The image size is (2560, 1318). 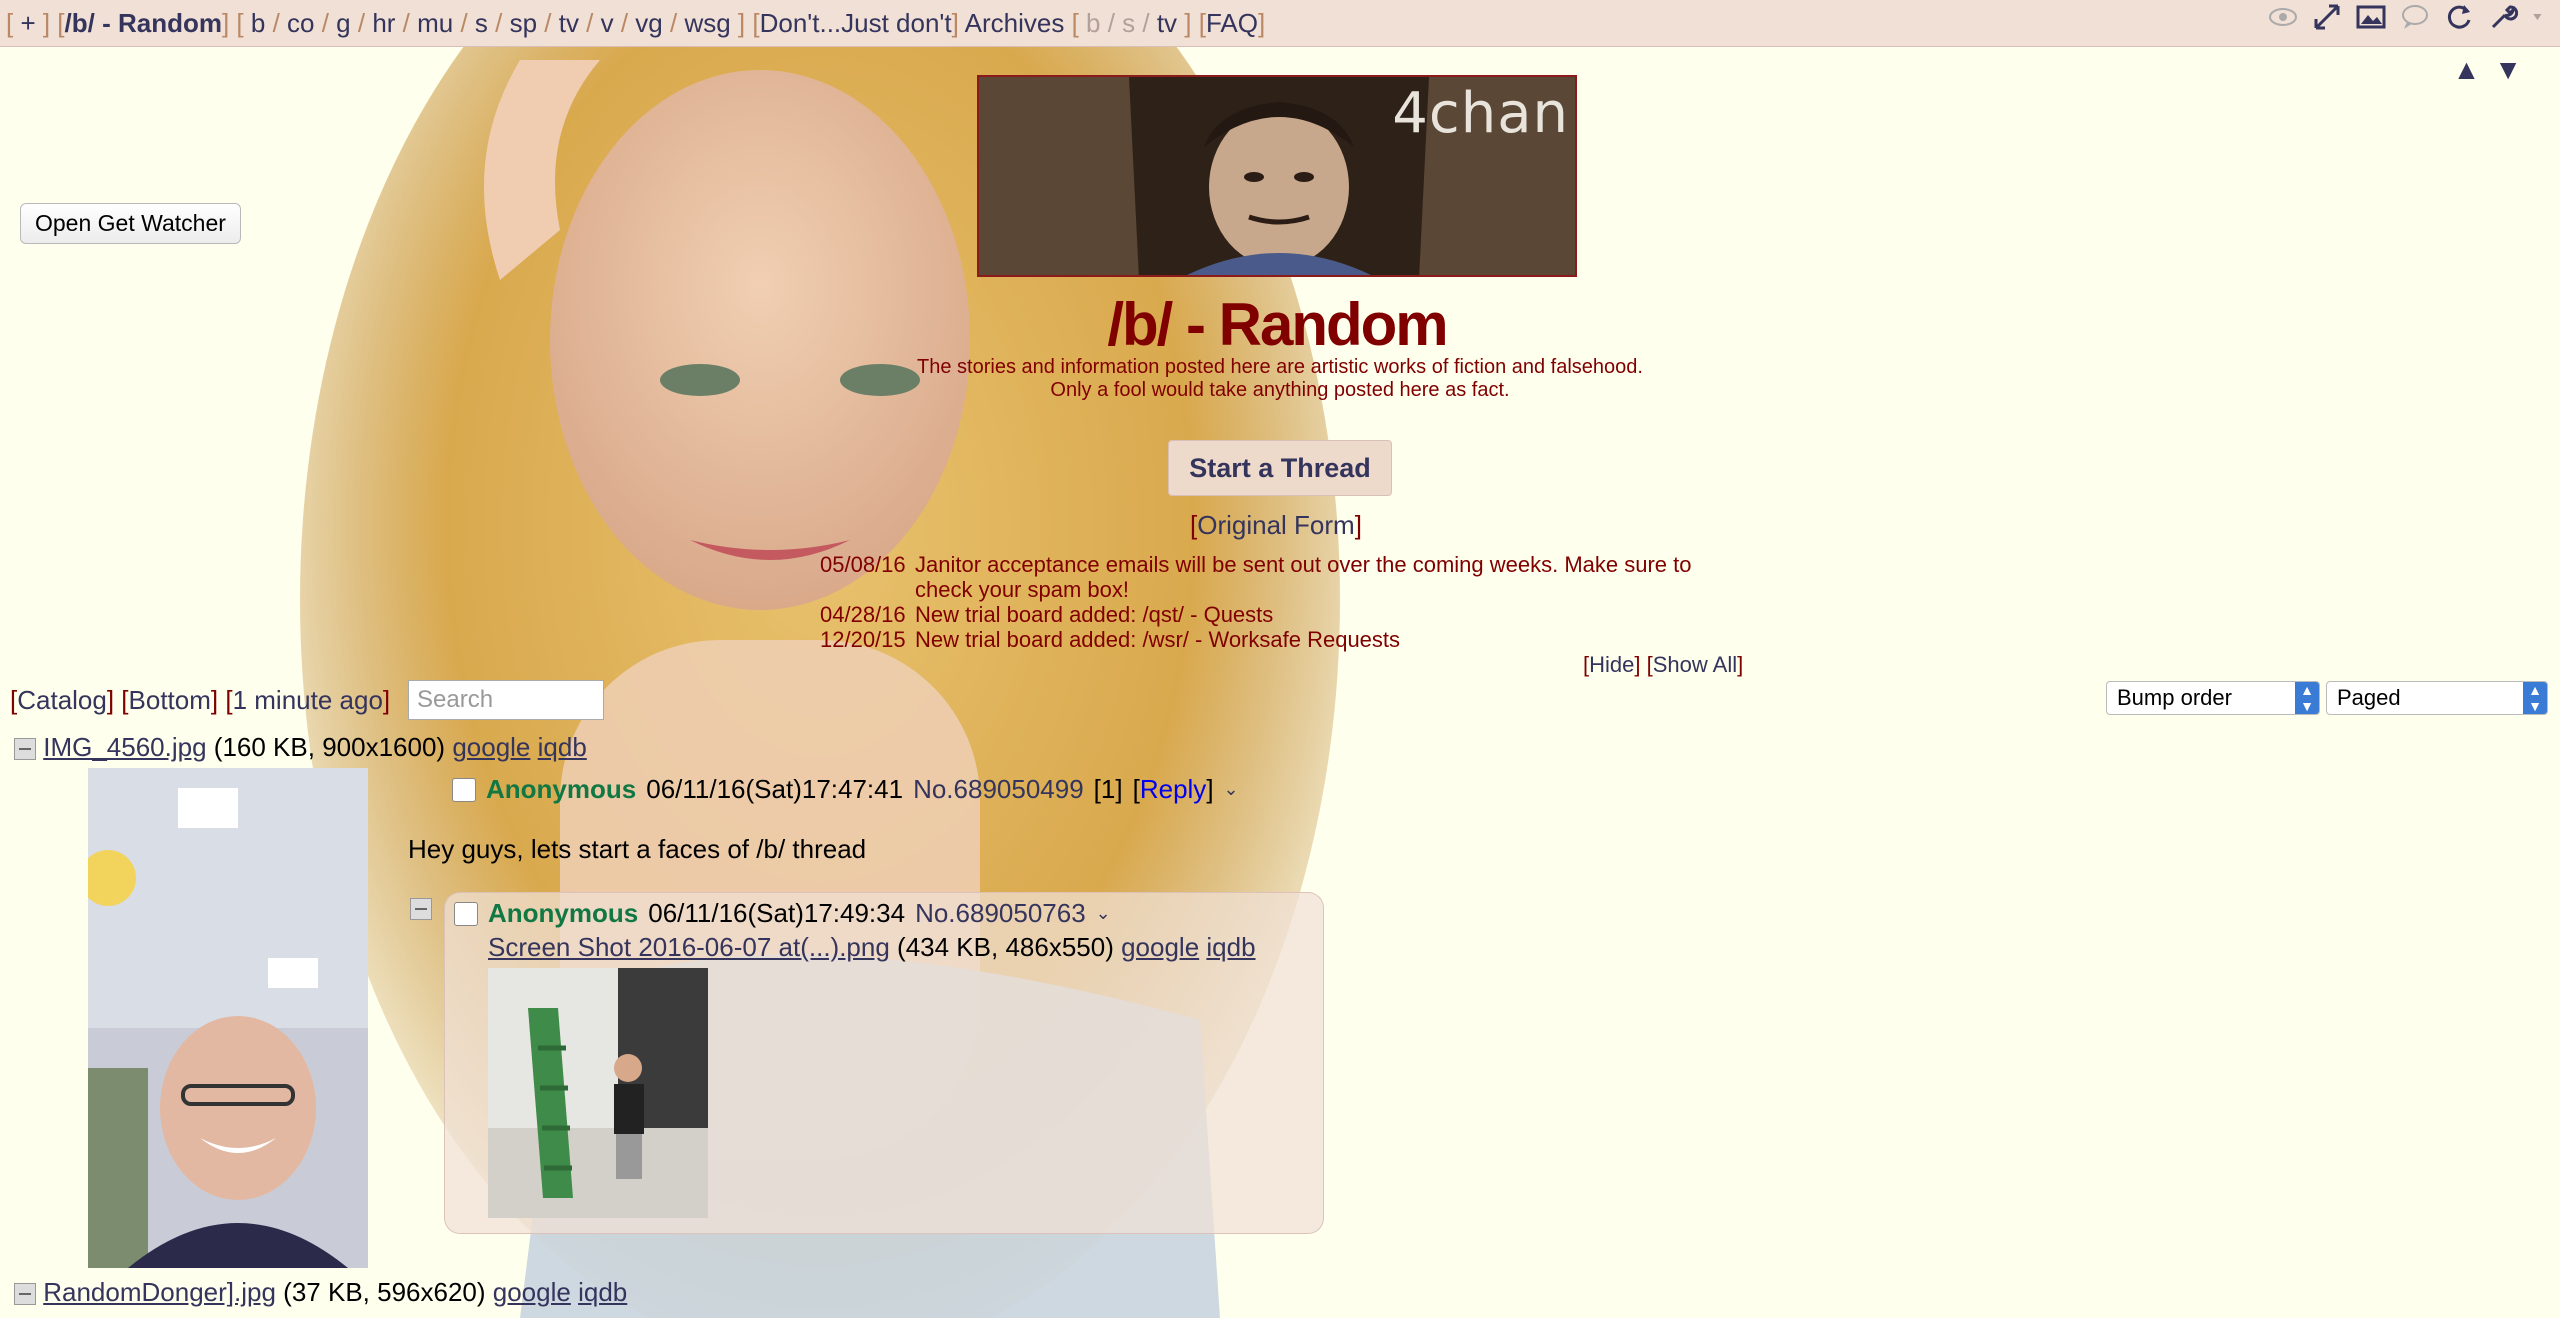 What do you see at coordinates (1173, 789) in the screenshot?
I see `op-reply-link: Reply` at bounding box center [1173, 789].